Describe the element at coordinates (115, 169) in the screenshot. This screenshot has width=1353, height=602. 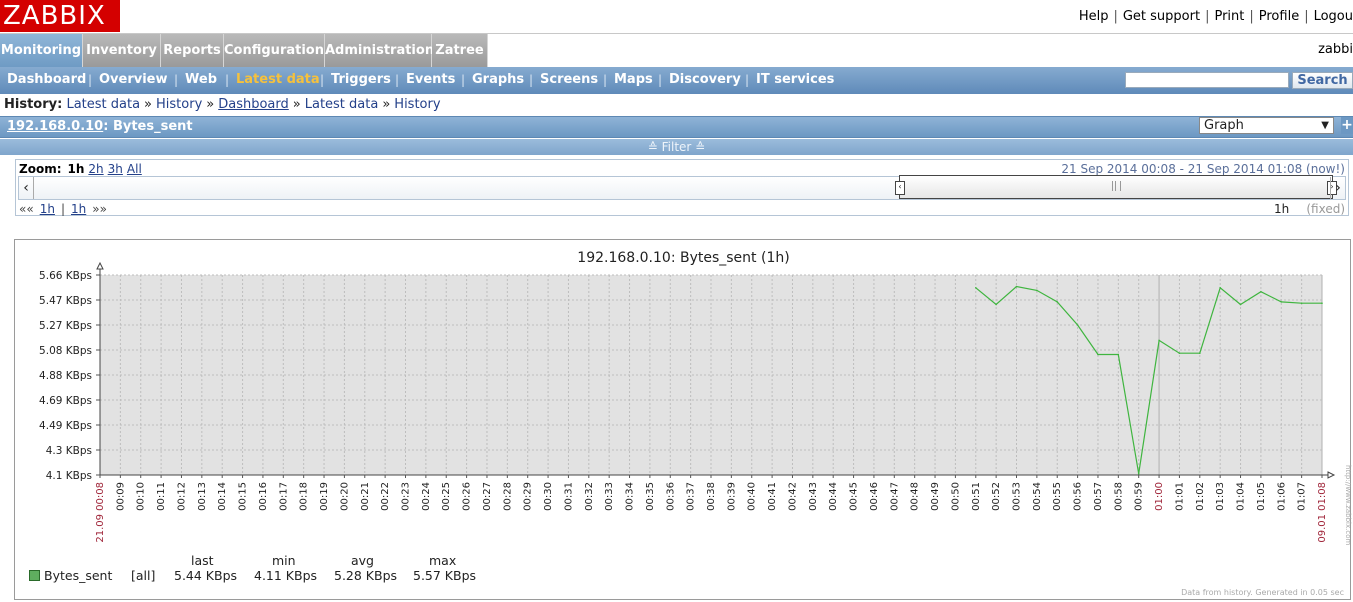
I see `zoom-option-3h: 3h` at that location.